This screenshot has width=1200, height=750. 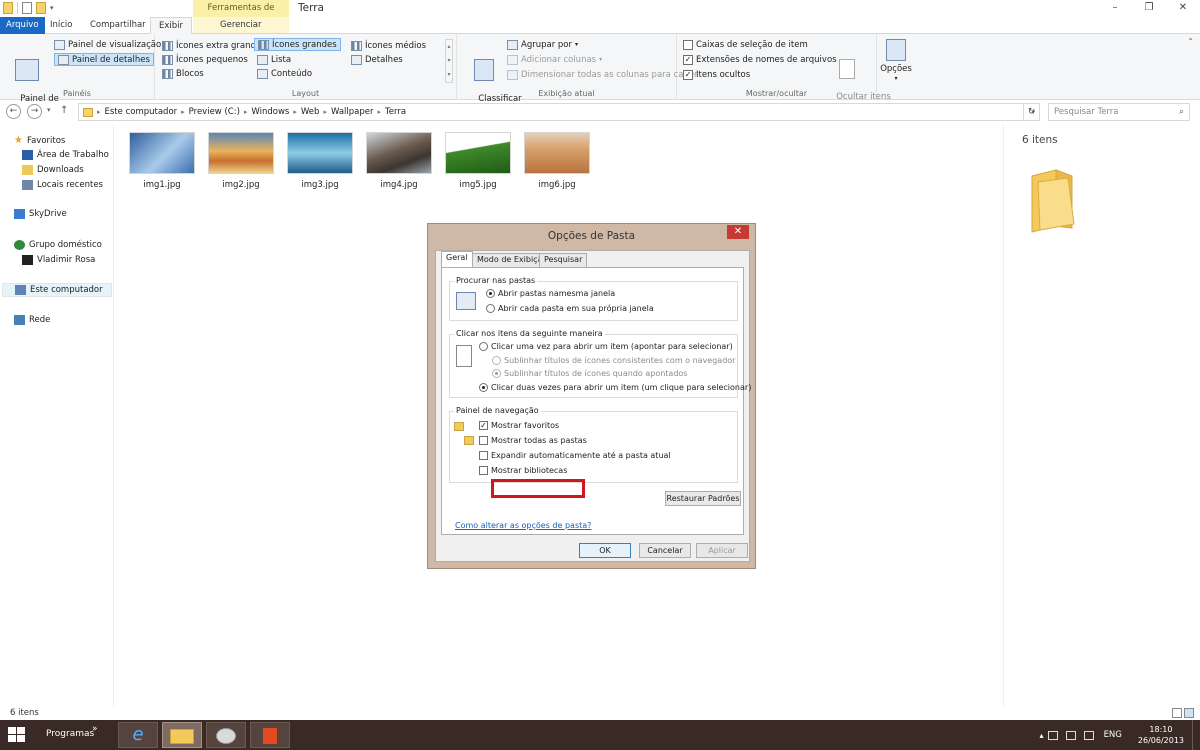 I want to click on nav-rede: Rede, so click(x=32, y=320).